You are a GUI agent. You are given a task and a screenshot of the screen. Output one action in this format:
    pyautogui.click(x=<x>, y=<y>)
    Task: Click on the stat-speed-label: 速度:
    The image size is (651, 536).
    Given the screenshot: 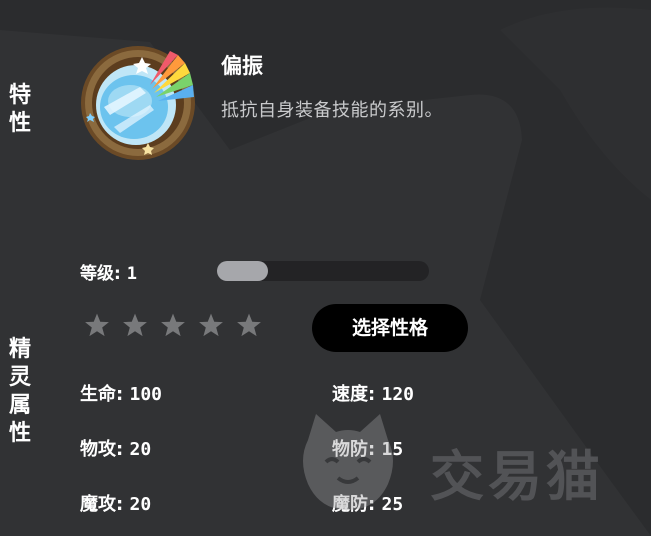 What is the action you would take?
    pyautogui.click(x=354, y=394)
    